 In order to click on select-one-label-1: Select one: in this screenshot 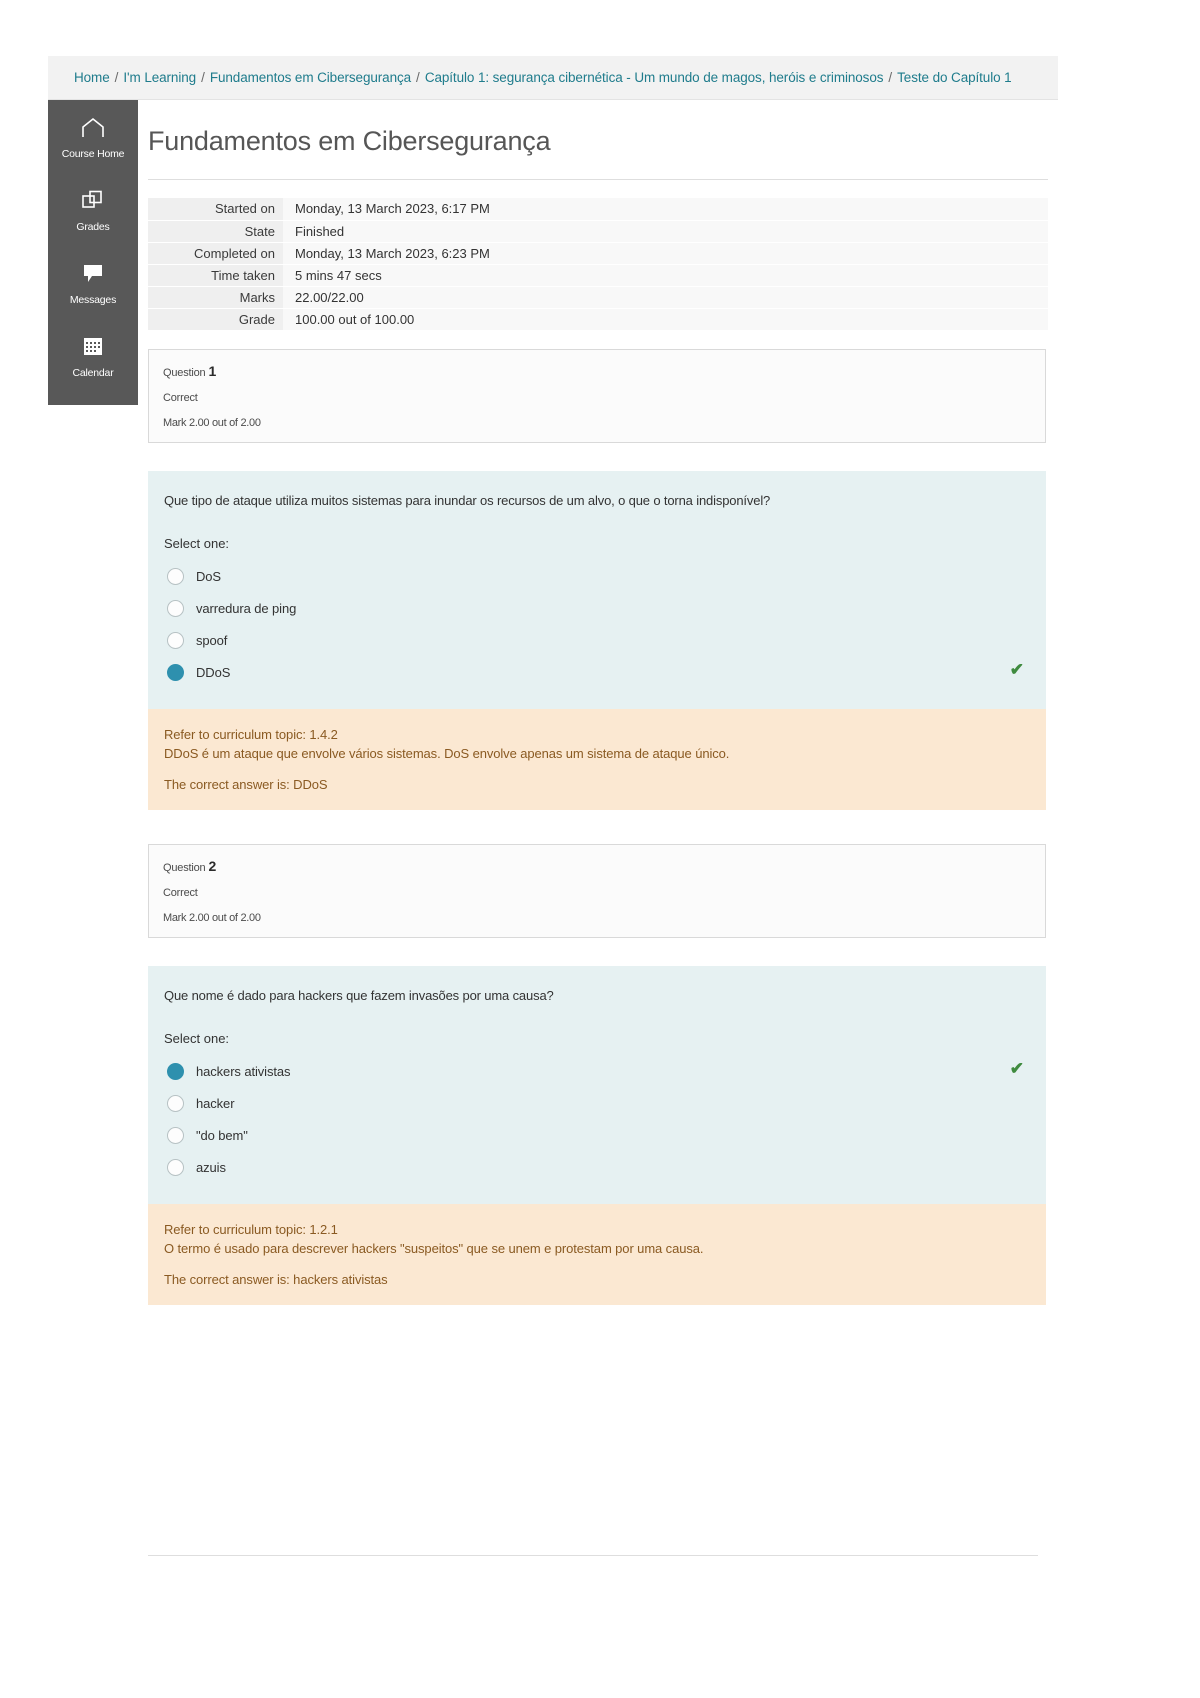, I will do `click(197, 543)`.